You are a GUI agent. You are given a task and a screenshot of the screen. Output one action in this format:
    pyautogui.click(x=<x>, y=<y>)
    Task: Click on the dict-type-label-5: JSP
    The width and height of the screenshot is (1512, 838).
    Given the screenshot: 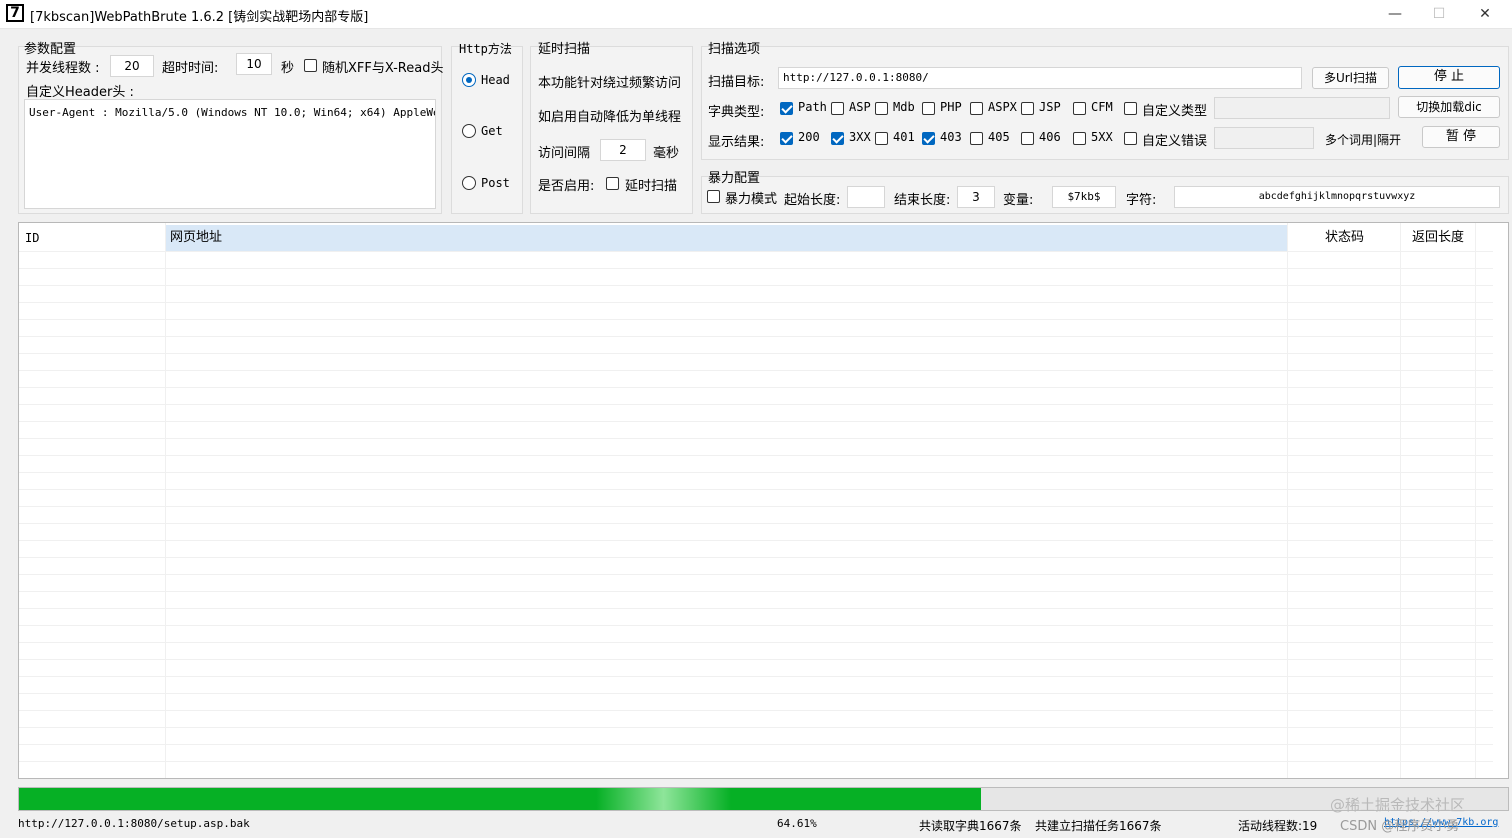 What is the action you would take?
    pyautogui.click(x=1050, y=107)
    